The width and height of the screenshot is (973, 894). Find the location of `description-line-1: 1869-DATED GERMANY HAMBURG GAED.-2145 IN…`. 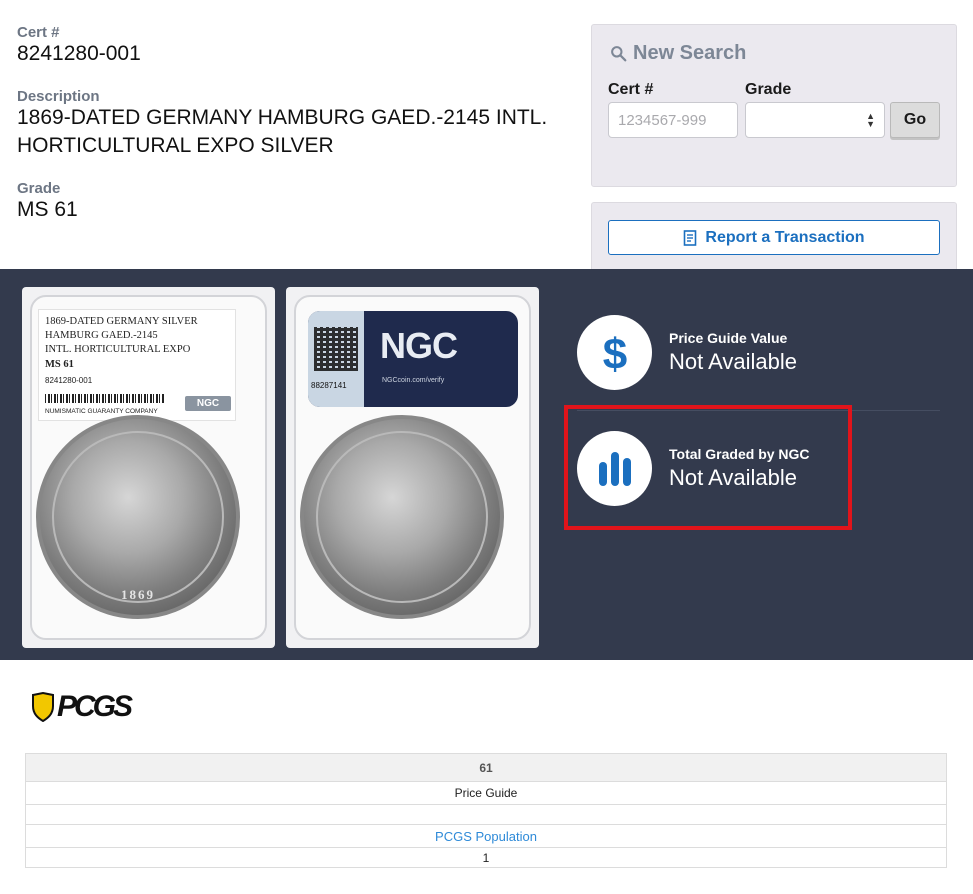

description-line-1: 1869-DATED GERMANY HAMBURG GAED.-2145 IN… is located at coordinates (282, 117).